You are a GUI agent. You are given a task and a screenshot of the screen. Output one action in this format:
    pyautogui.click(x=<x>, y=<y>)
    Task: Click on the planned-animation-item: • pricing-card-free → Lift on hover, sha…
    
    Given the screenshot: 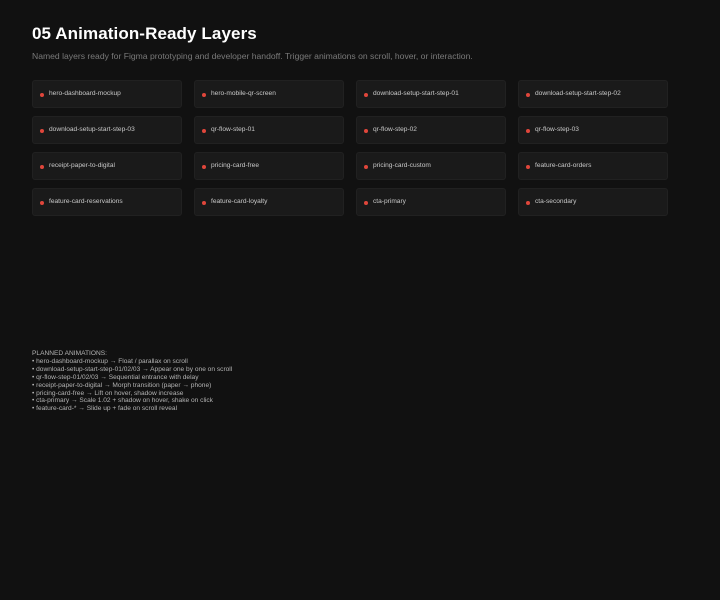 What is the action you would take?
    pyautogui.click(x=108, y=393)
    